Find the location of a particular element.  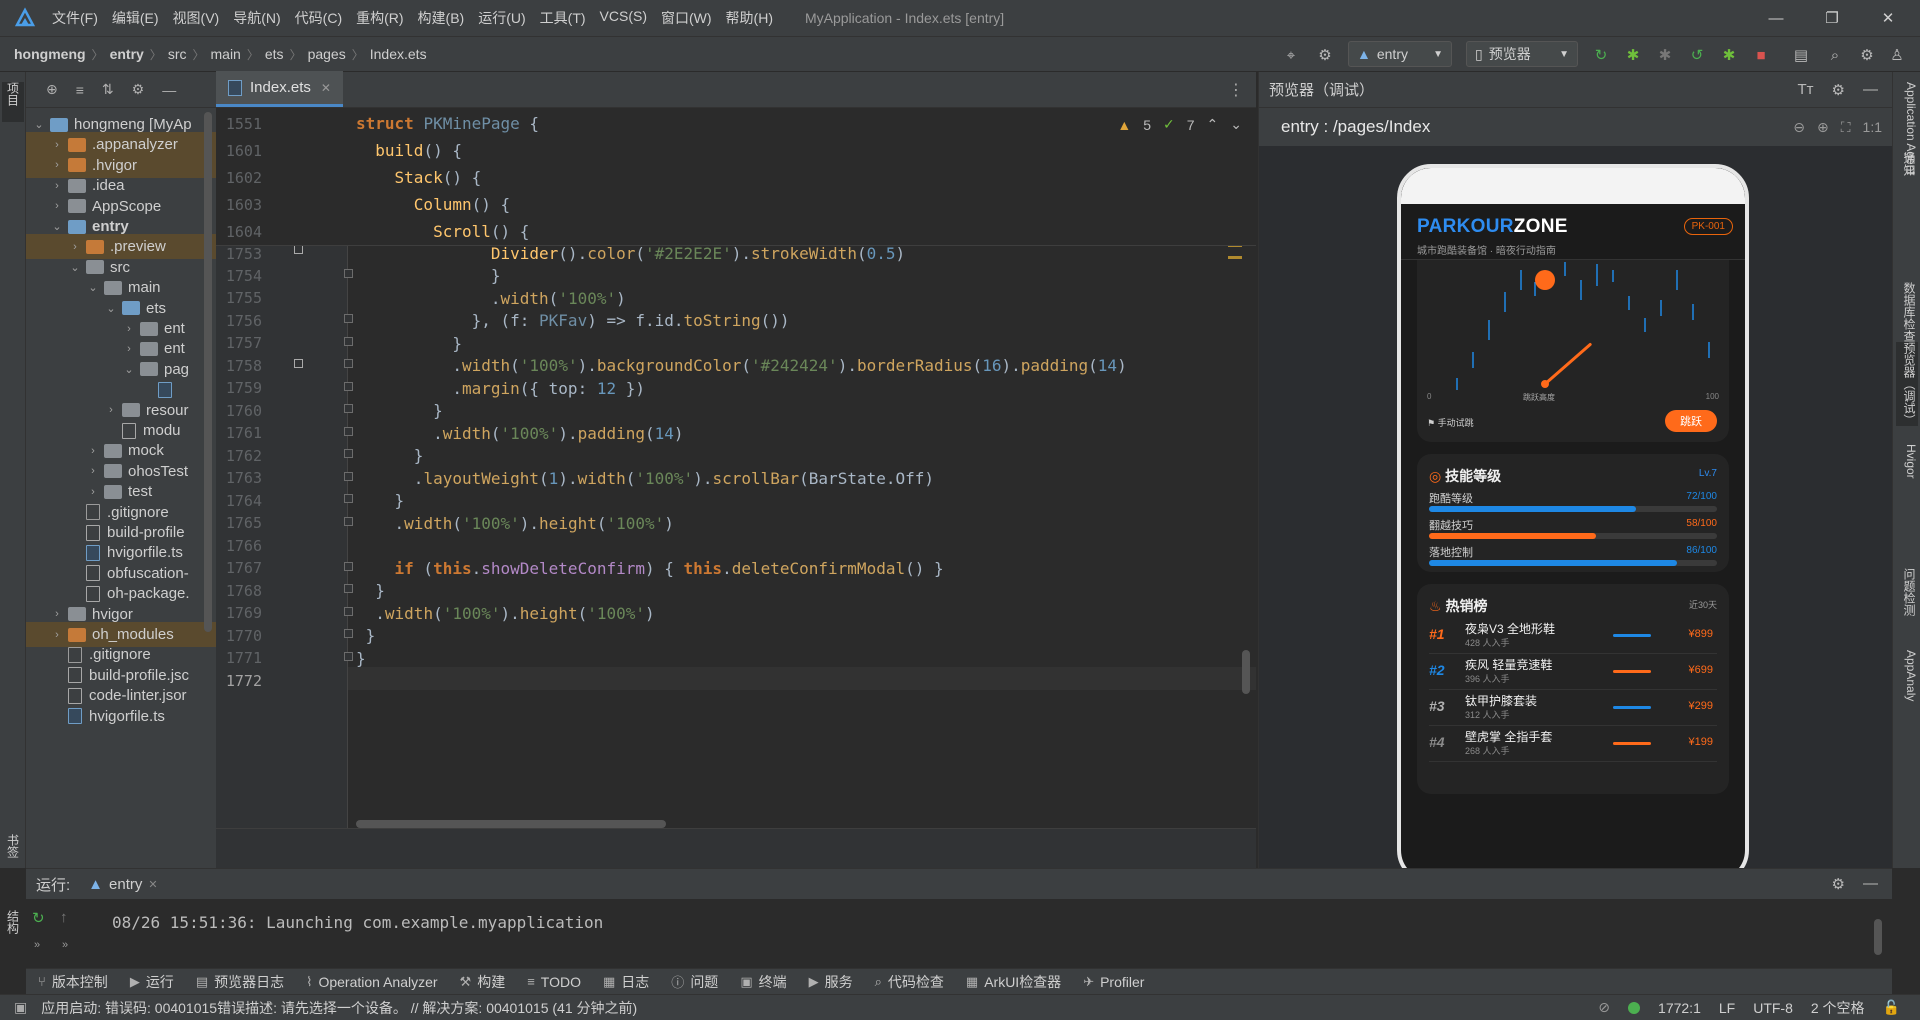

expand-all-icon: ≡ is located at coordinates (80, 90).